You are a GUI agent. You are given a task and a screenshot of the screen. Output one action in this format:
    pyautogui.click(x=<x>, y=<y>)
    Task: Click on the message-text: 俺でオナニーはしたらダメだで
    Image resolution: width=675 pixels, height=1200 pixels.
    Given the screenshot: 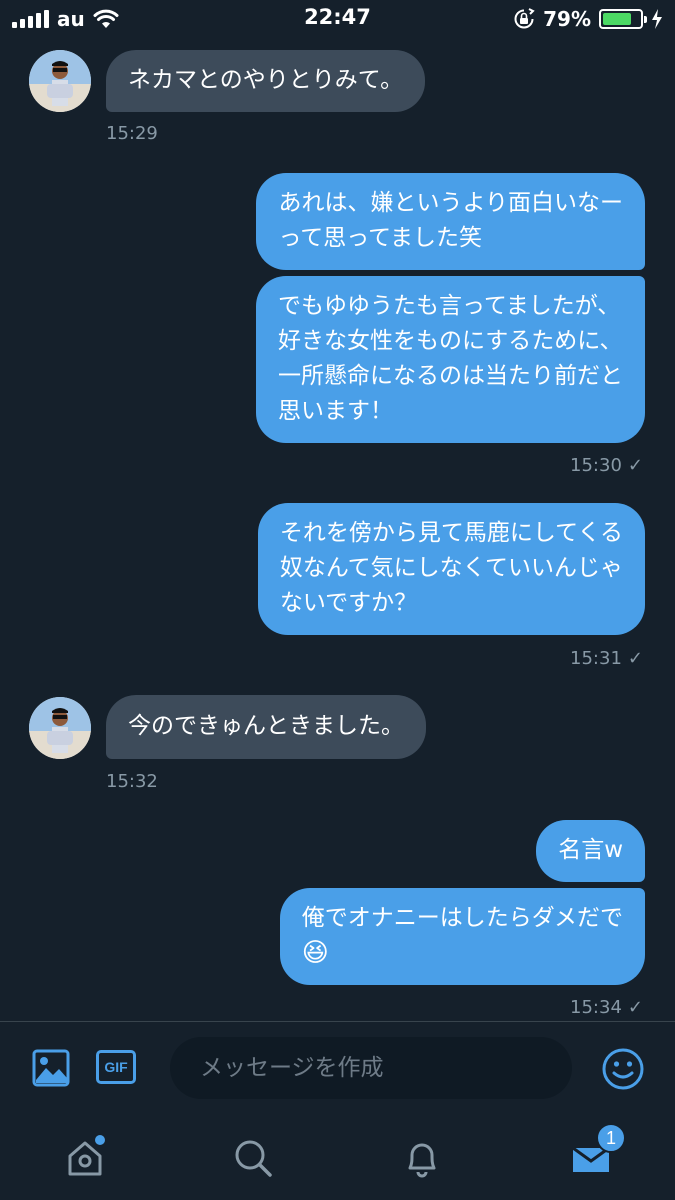 What is the action you would take?
    pyautogui.click(x=462, y=918)
    